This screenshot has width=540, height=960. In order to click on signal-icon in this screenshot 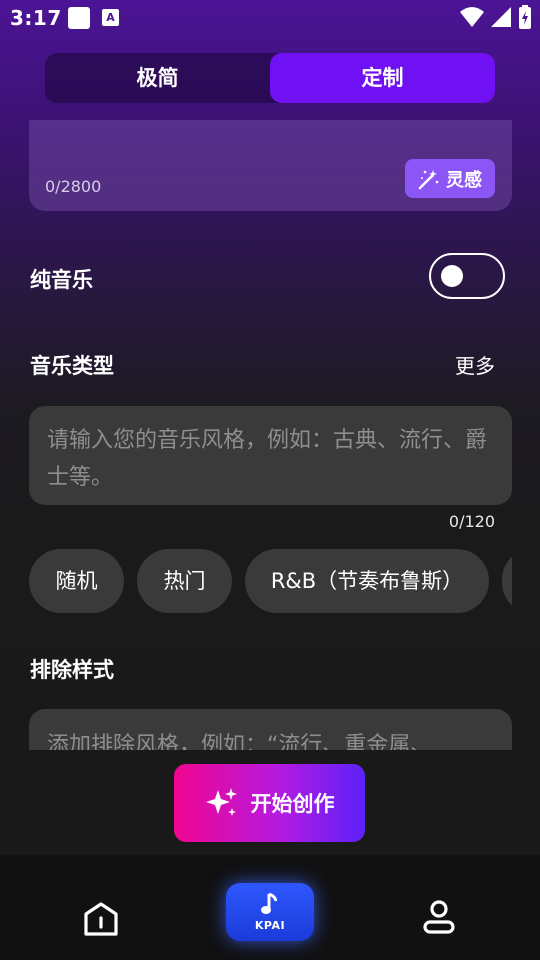, I will do `click(501, 17)`.